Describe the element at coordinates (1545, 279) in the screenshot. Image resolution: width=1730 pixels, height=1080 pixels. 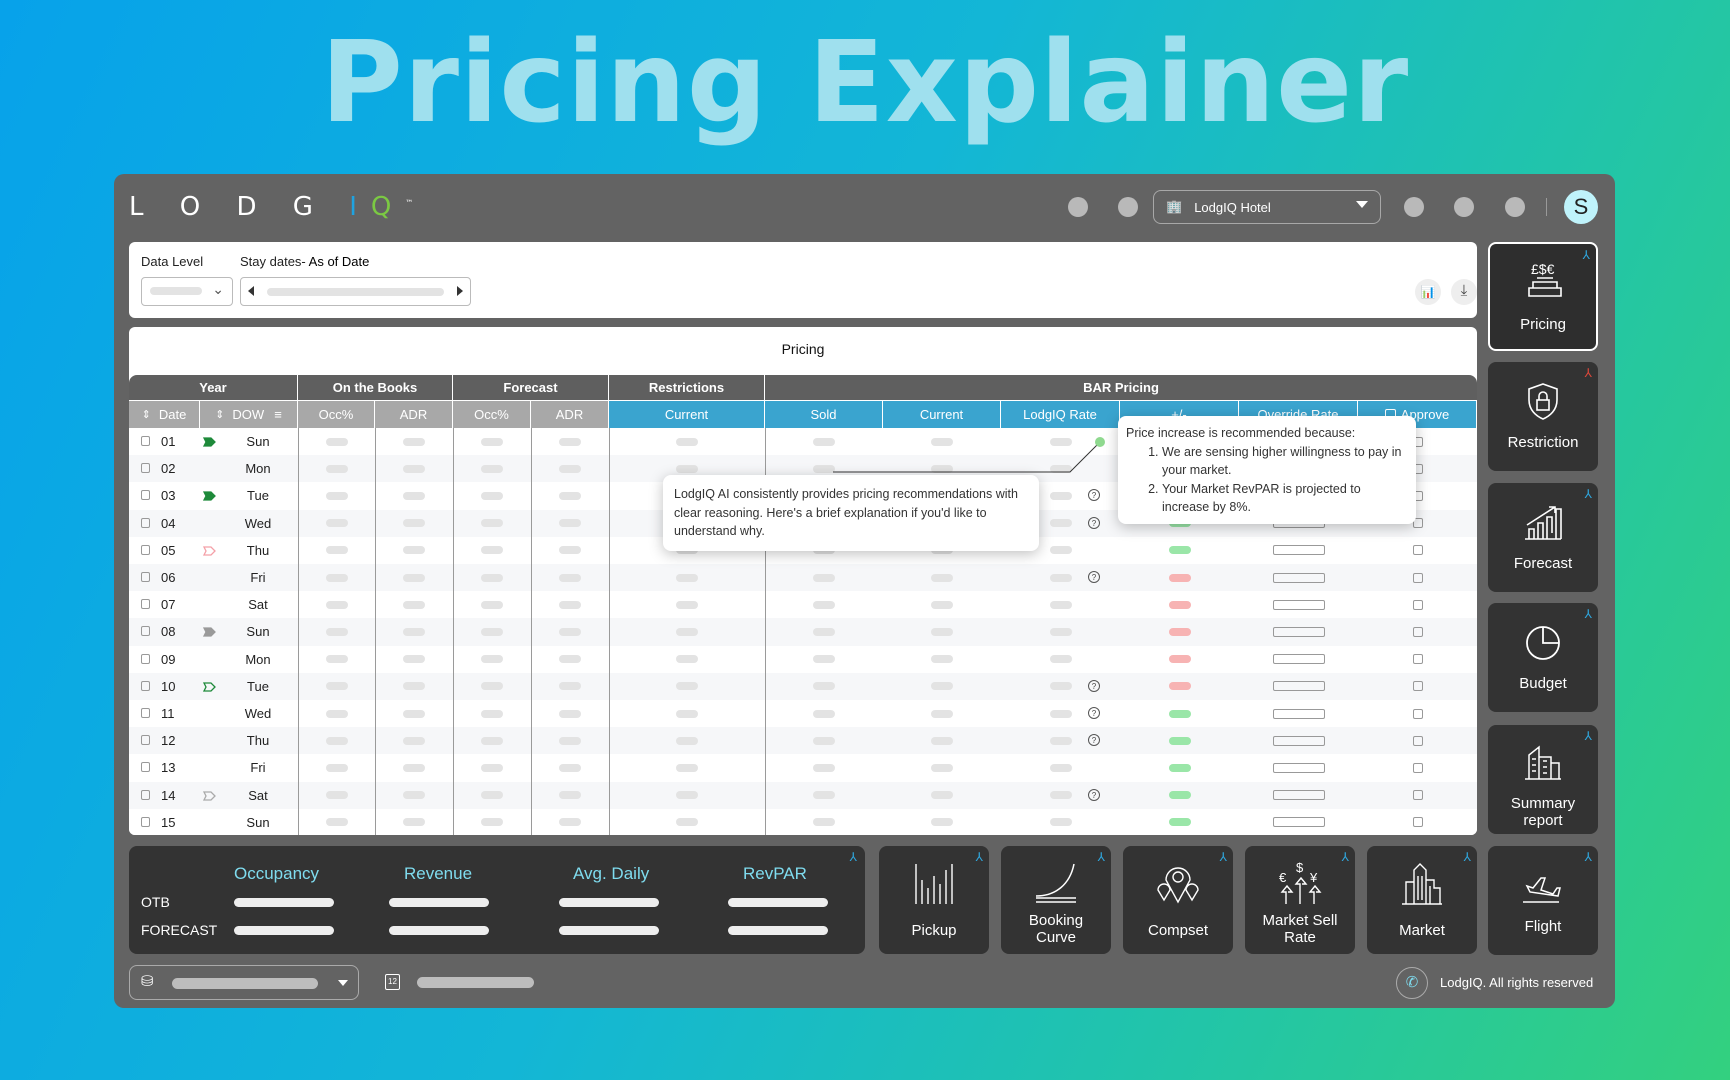
I see `pricing-icon: £$€` at that location.